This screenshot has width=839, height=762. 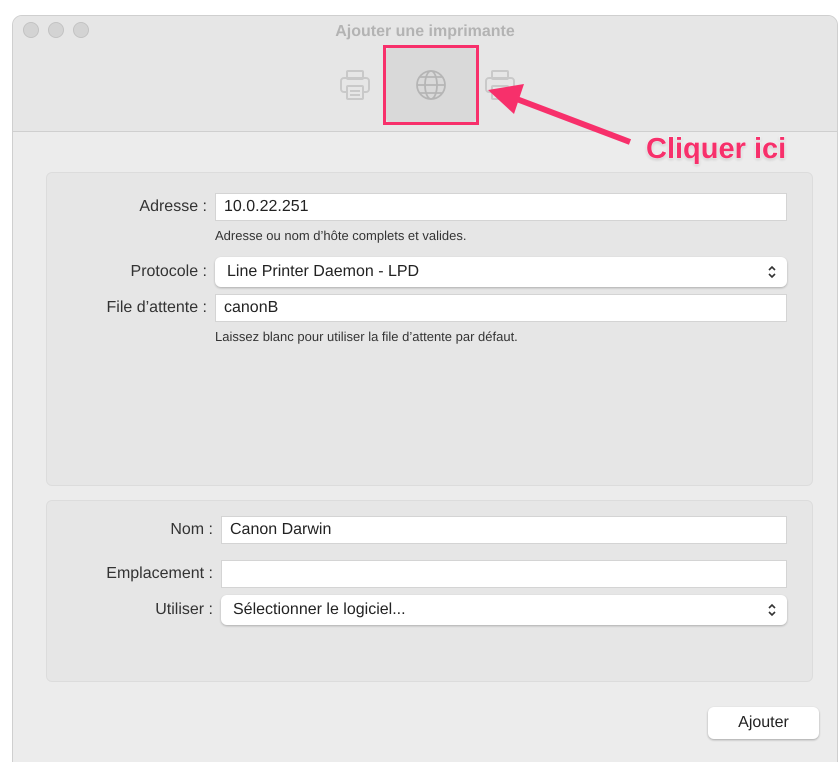 I want to click on minimize-button, so click(x=56, y=30).